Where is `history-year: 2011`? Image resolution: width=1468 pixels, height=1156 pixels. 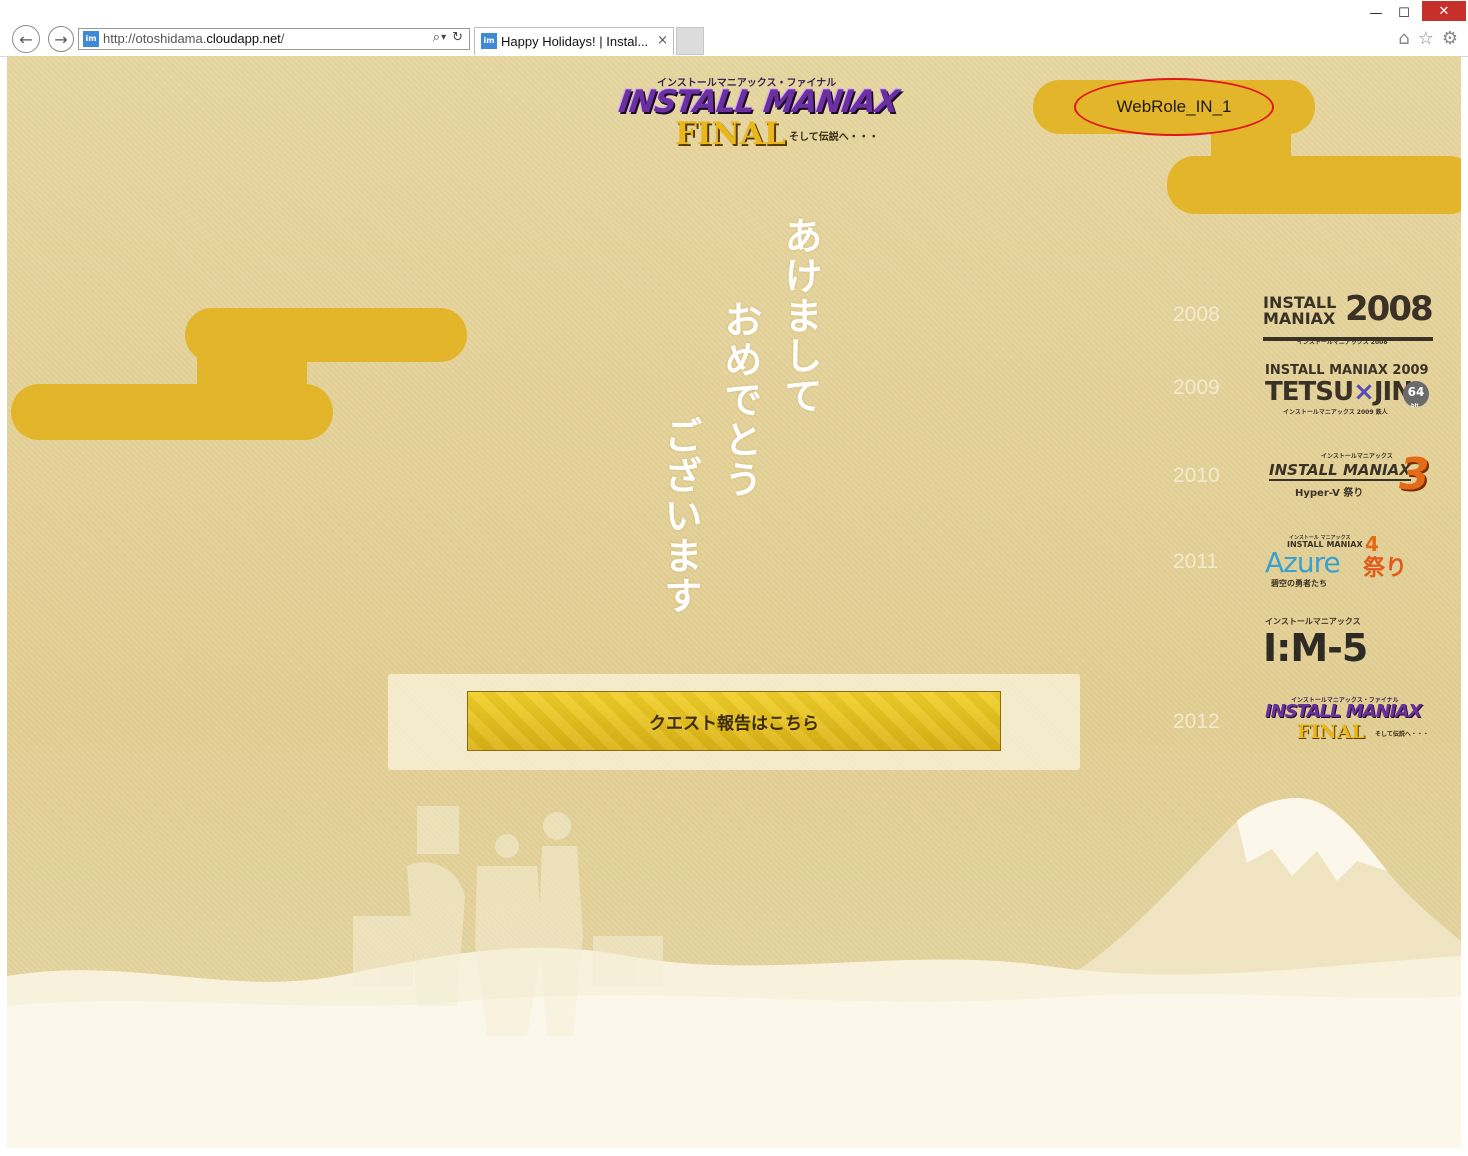
history-year: 2011 is located at coordinates (1196, 561).